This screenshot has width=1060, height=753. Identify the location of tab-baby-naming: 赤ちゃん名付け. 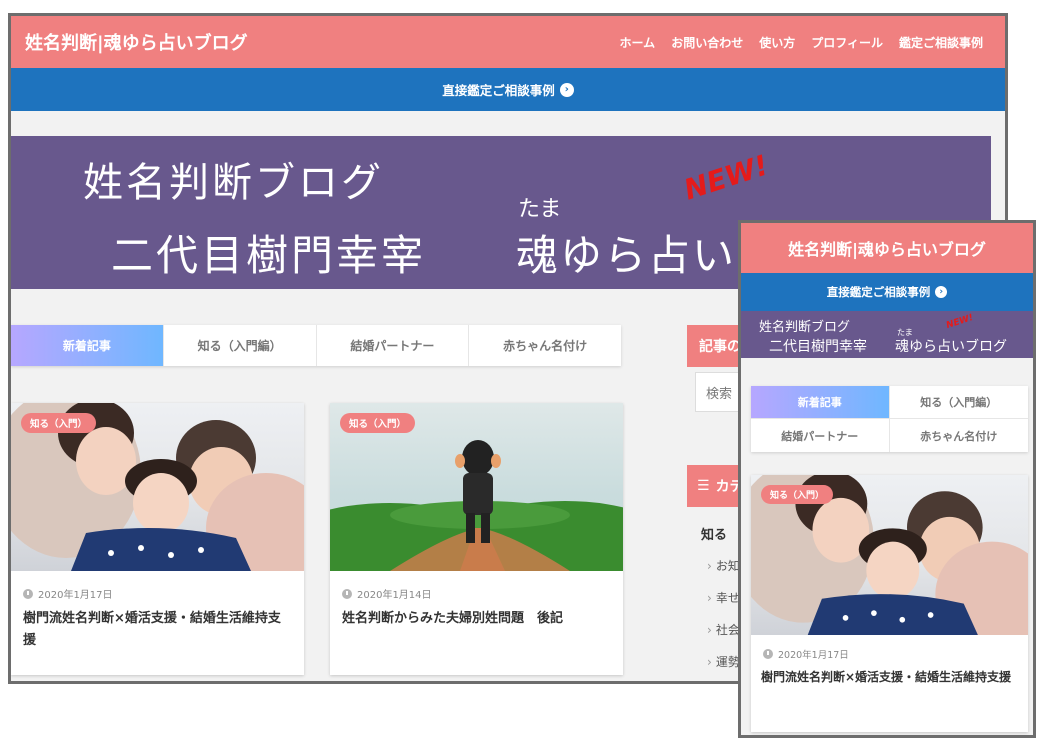
(545, 345).